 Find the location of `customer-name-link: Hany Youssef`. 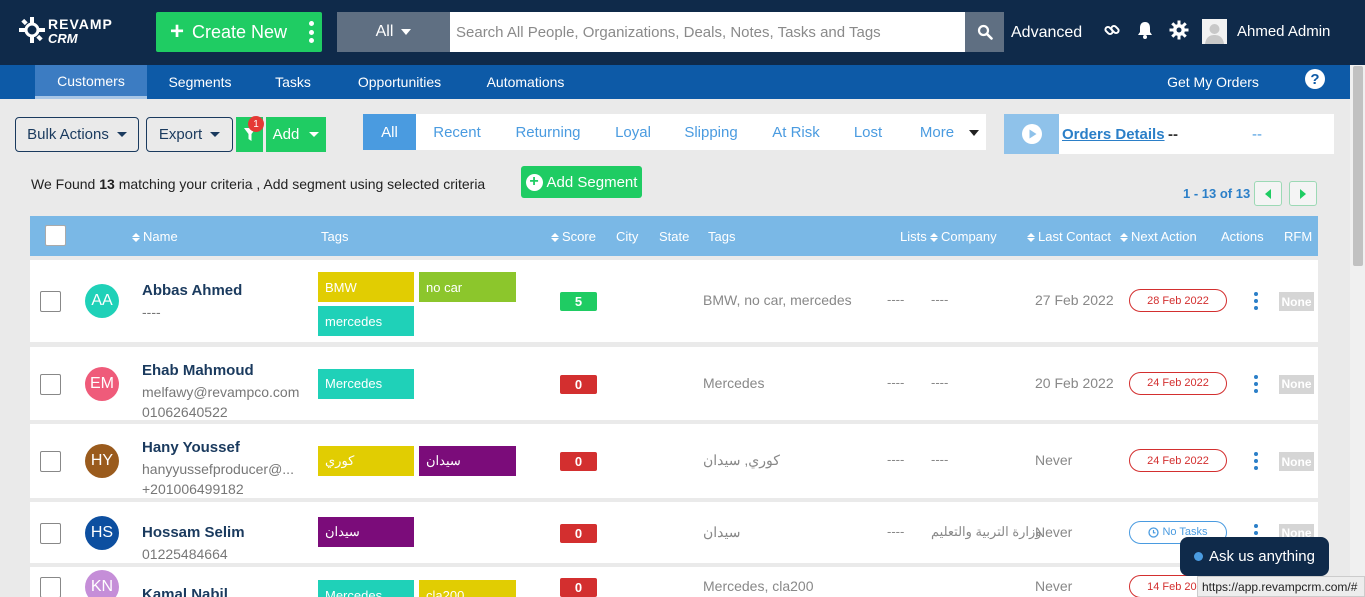

customer-name-link: Hany Youssef is located at coordinates (191, 447).